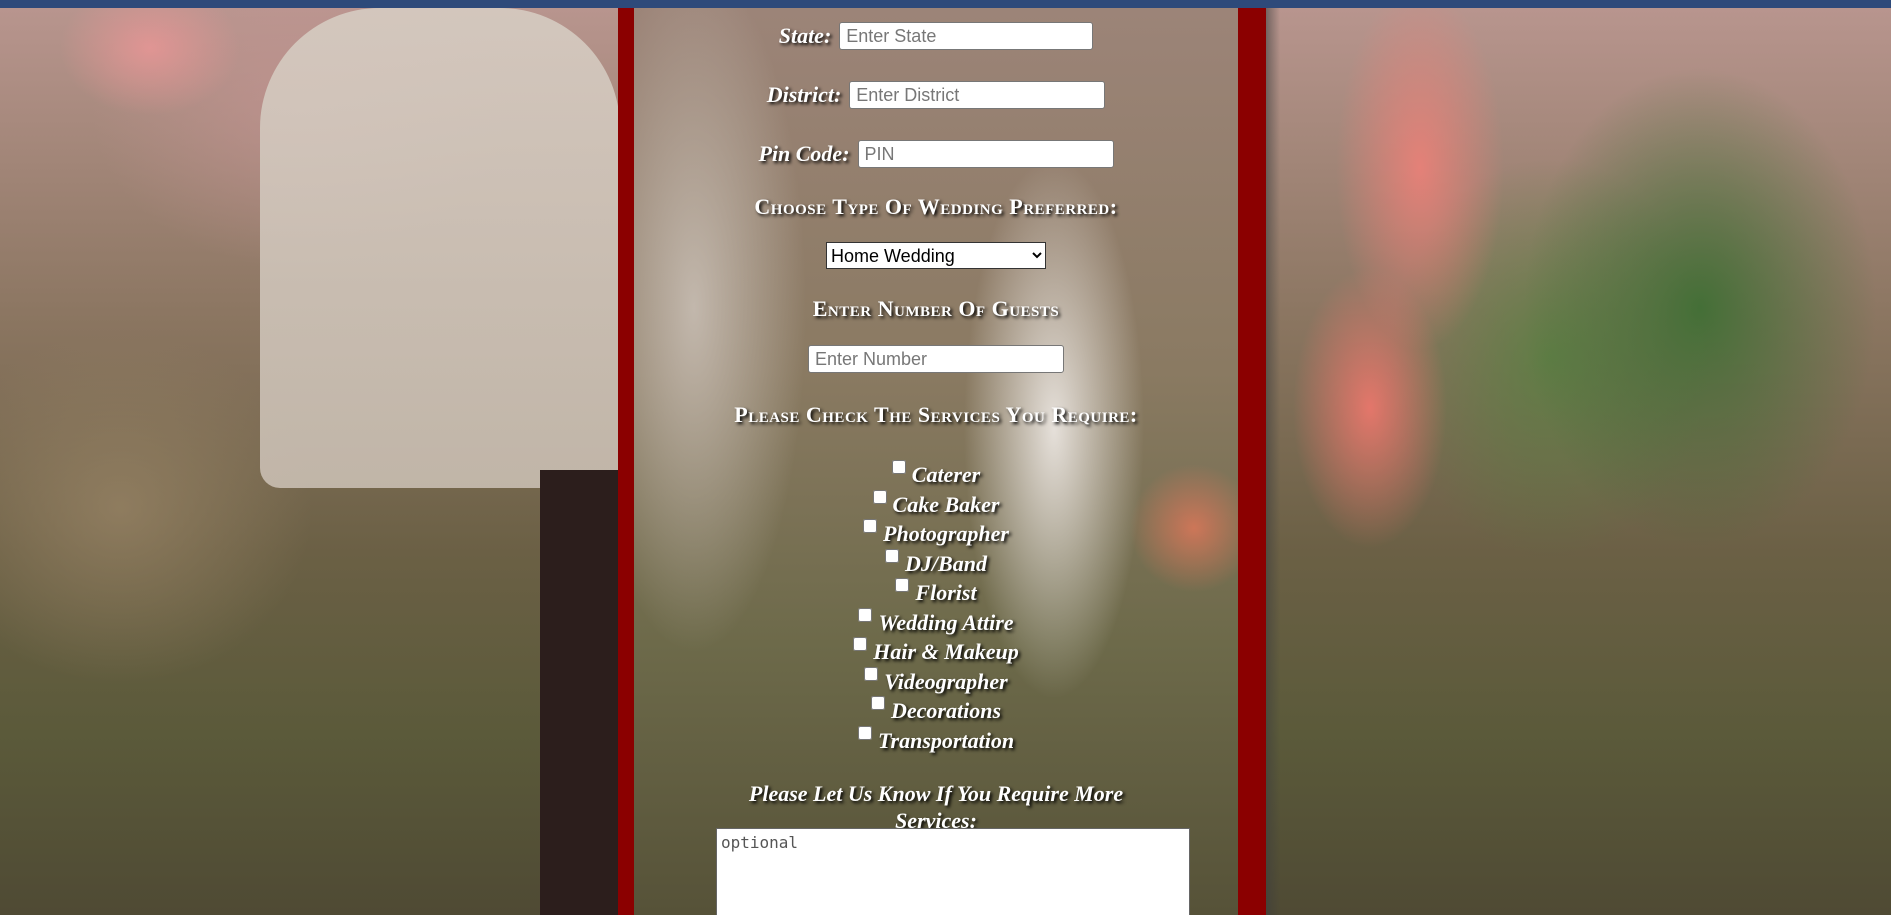  I want to click on state-row: State:, so click(936, 36).